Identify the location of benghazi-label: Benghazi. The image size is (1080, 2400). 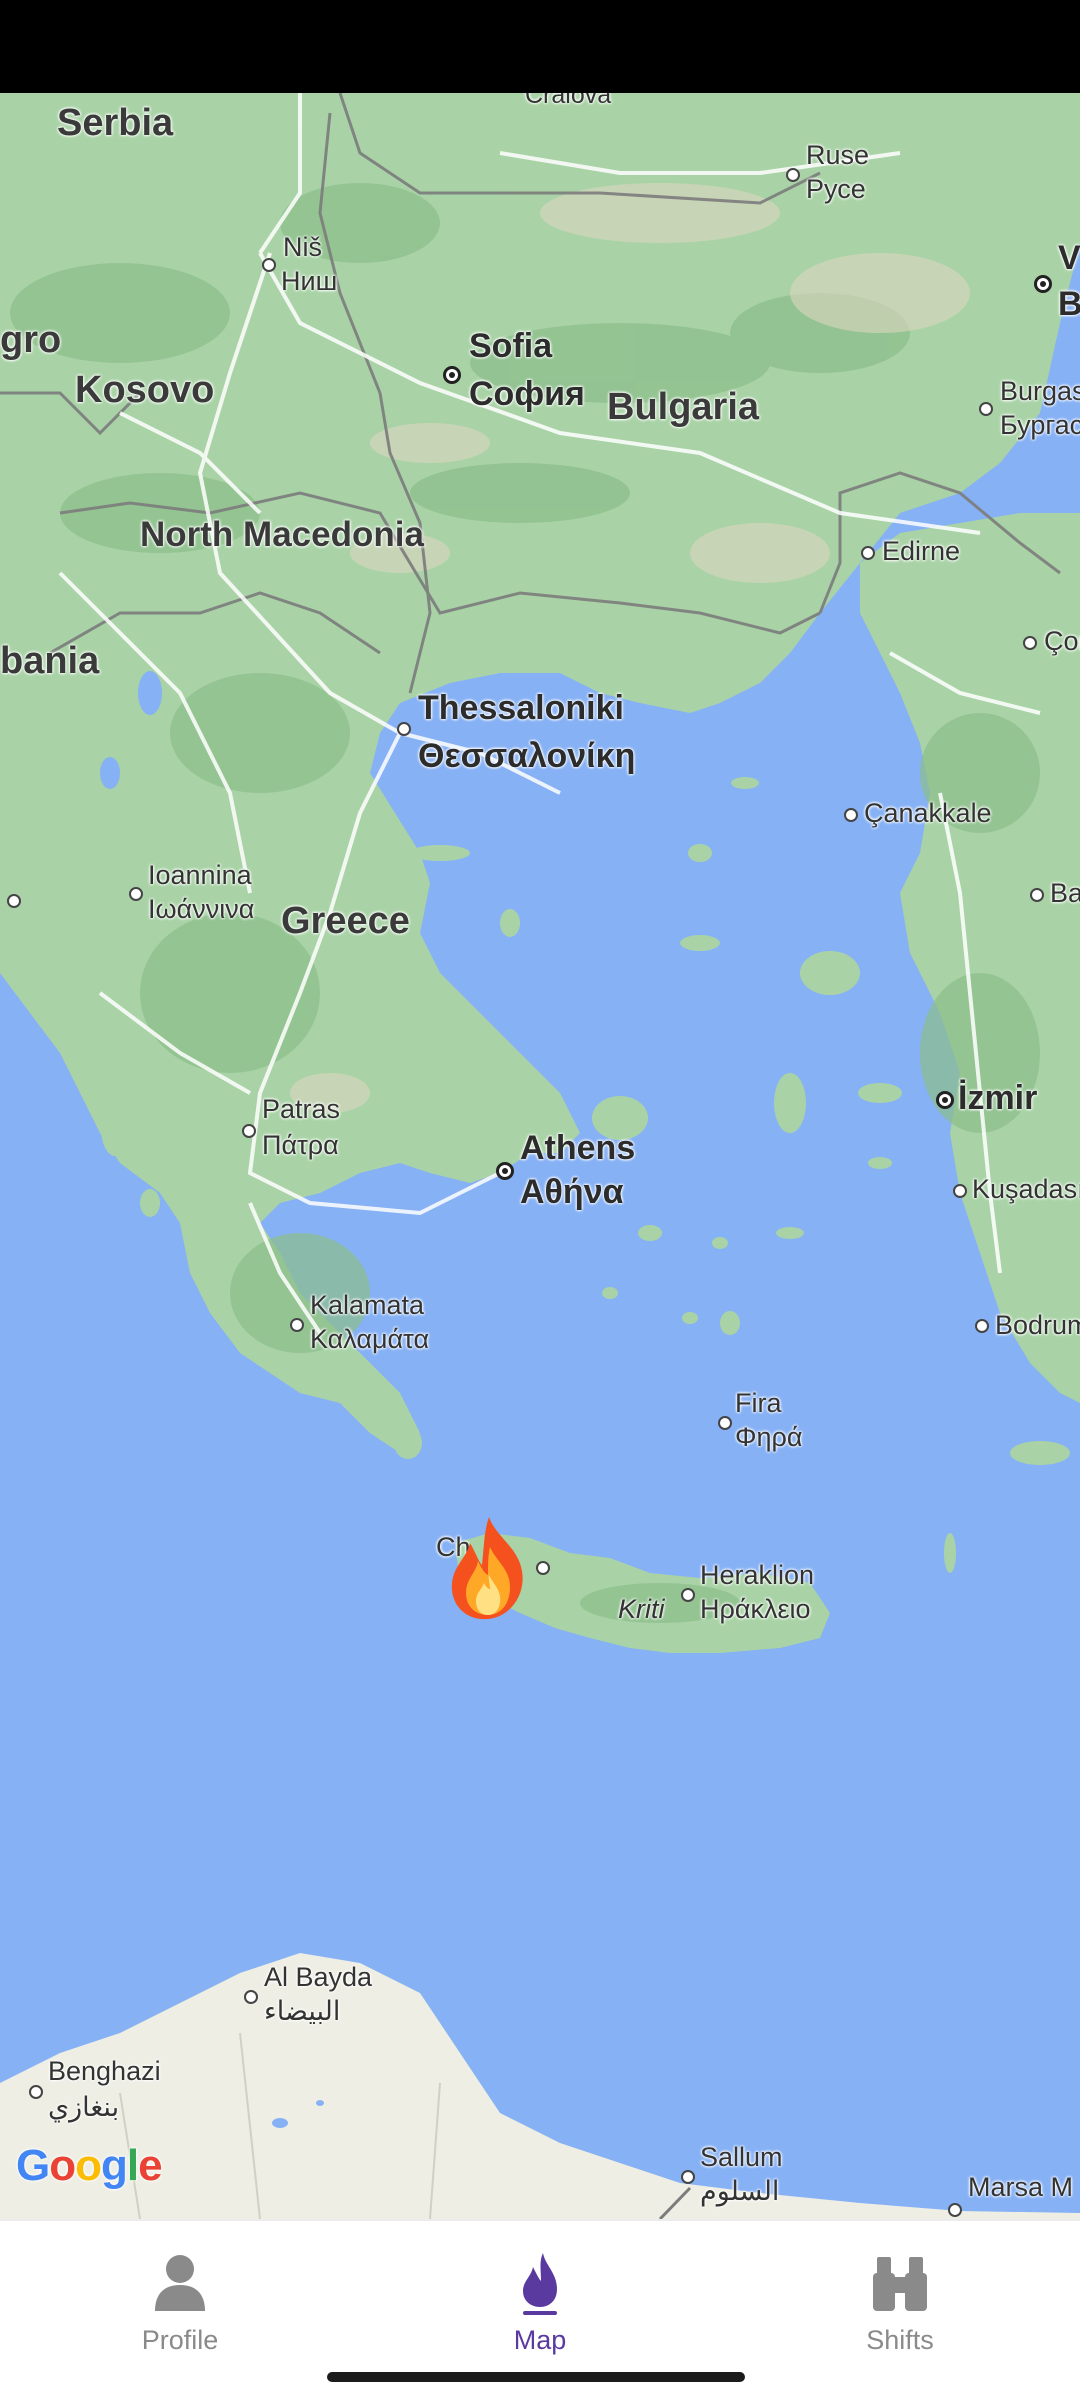
(104, 2071).